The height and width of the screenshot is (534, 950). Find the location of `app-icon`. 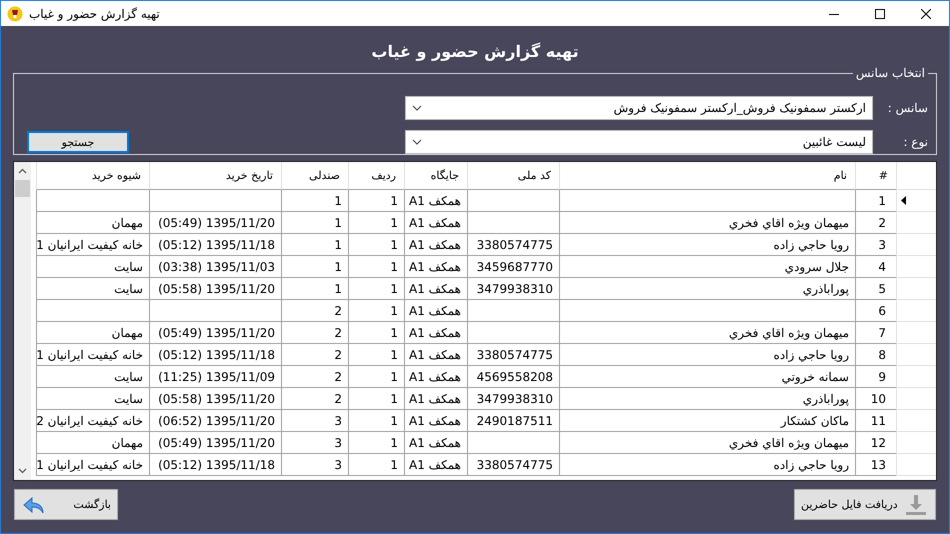

app-icon is located at coordinates (15, 14).